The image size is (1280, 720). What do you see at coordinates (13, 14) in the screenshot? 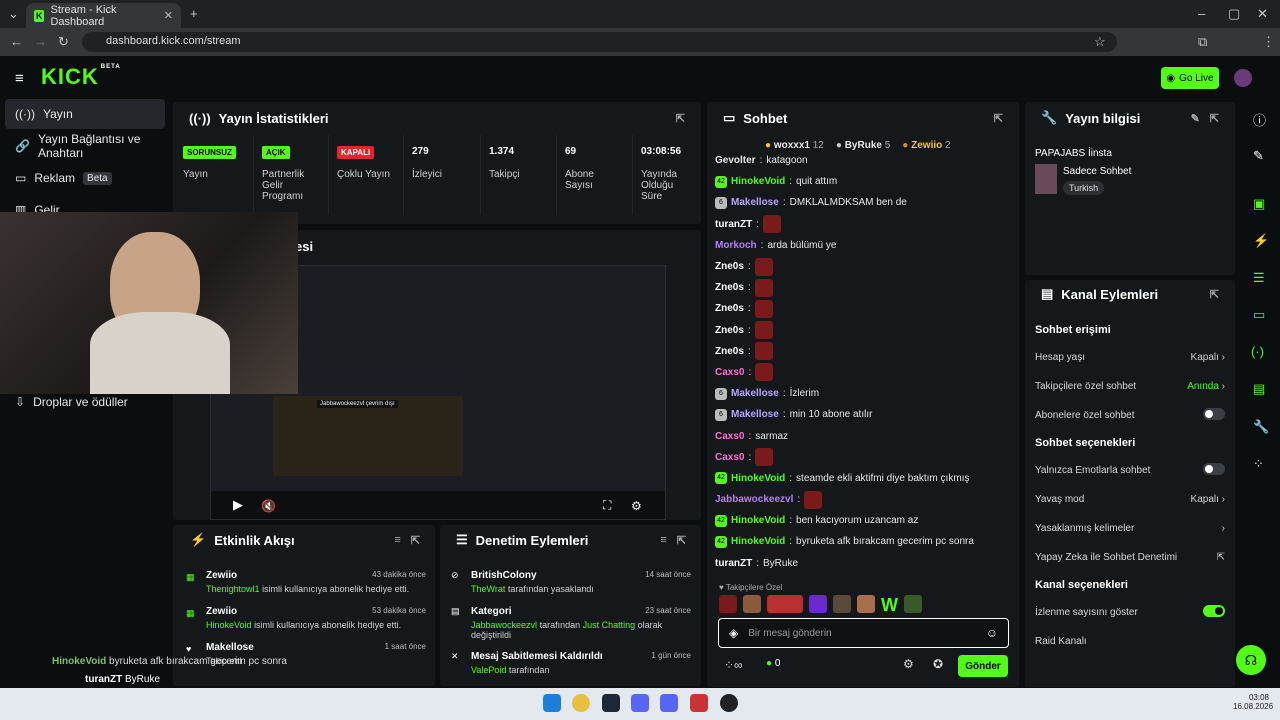
I see `tab-search-icon: ⌄` at bounding box center [13, 14].